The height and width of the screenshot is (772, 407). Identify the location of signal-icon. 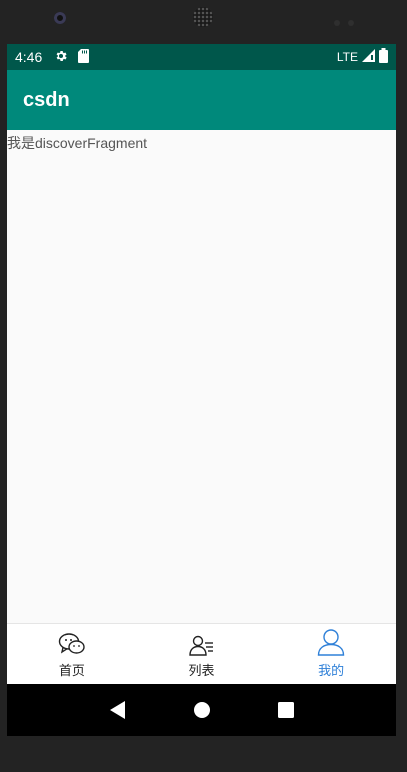
(368, 57).